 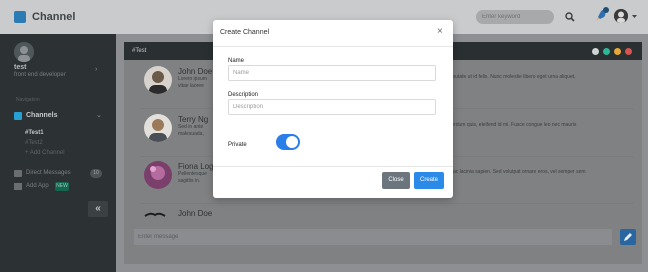 What do you see at coordinates (42, 115) in the screenshot?
I see `sidebar-item-label: Channels` at bounding box center [42, 115].